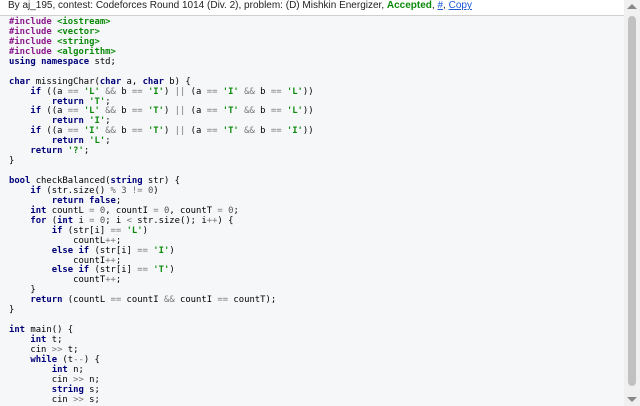 Image resolution: width=640 pixels, height=406 pixels. Describe the element at coordinates (65, 280) in the screenshot. I see `code-line: countT++;` at that location.